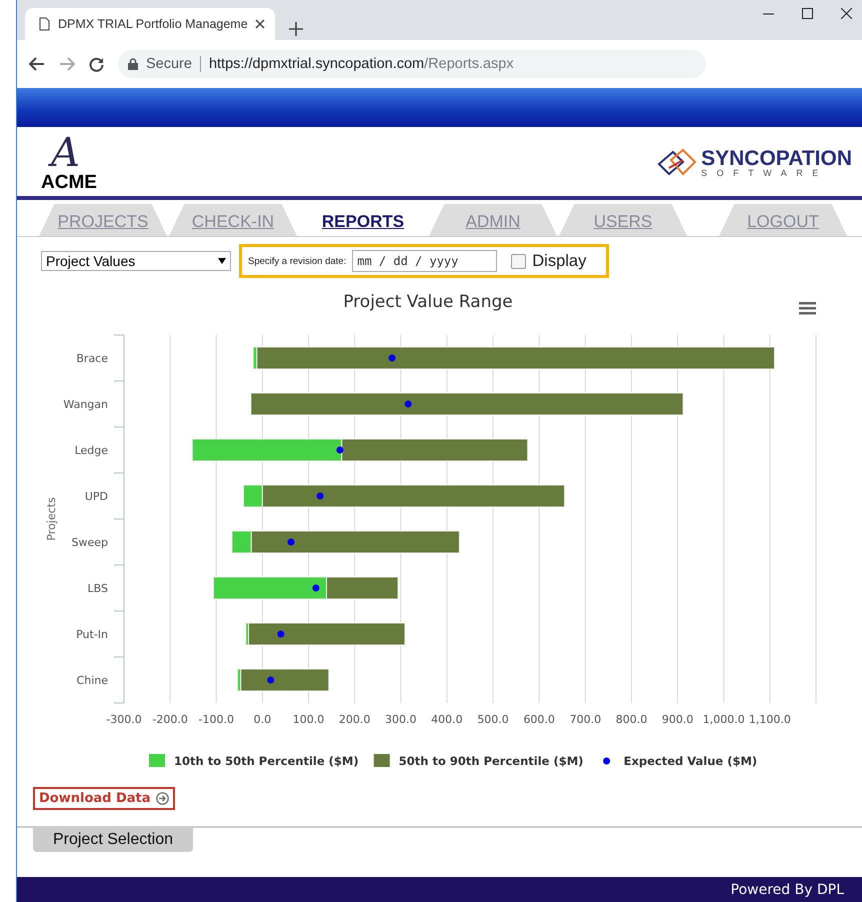  What do you see at coordinates (586, 719) in the screenshot?
I see `tick-label: 700.0` at bounding box center [586, 719].